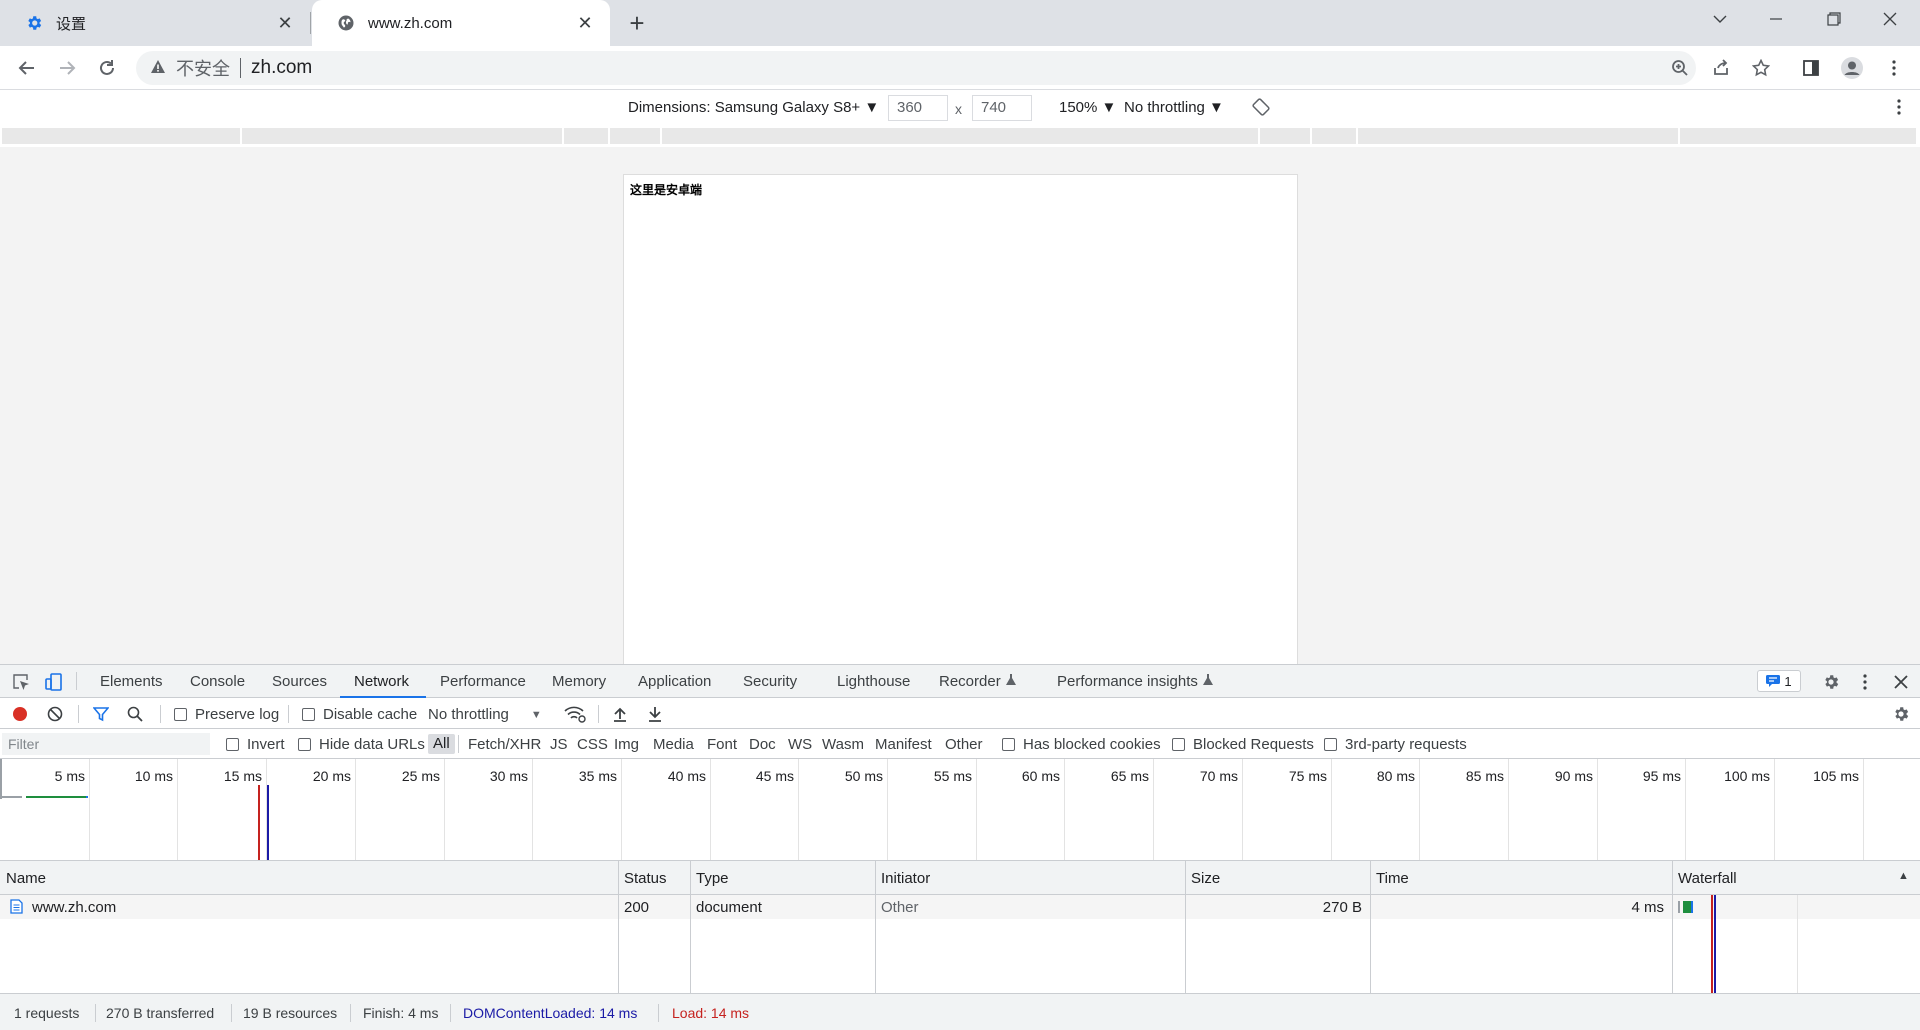 The height and width of the screenshot is (1030, 1920). Describe the element at coordinates (74, 907) in the screenshot. I see `request-name: www.zh.com` at that location.